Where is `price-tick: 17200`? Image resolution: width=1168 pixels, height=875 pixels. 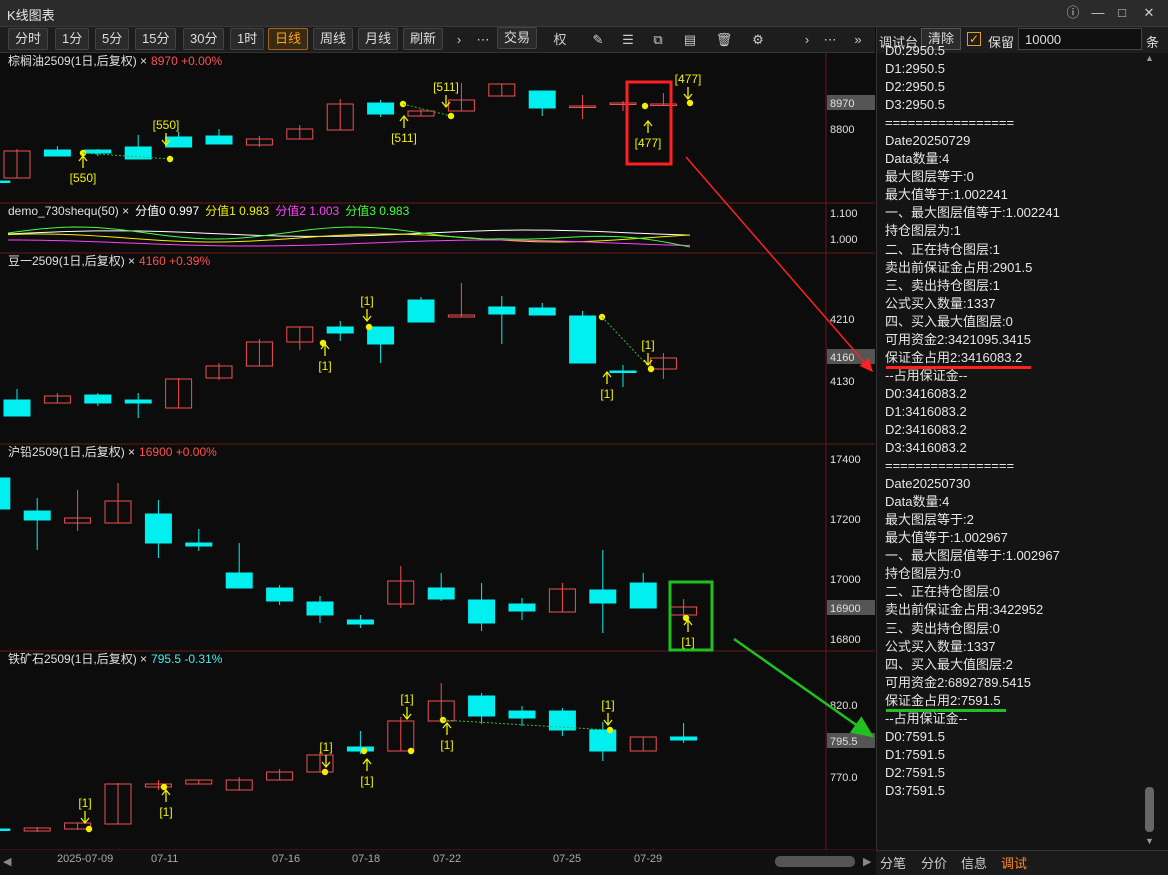
price-tick: 17200 is located at coordinates (845, 520).